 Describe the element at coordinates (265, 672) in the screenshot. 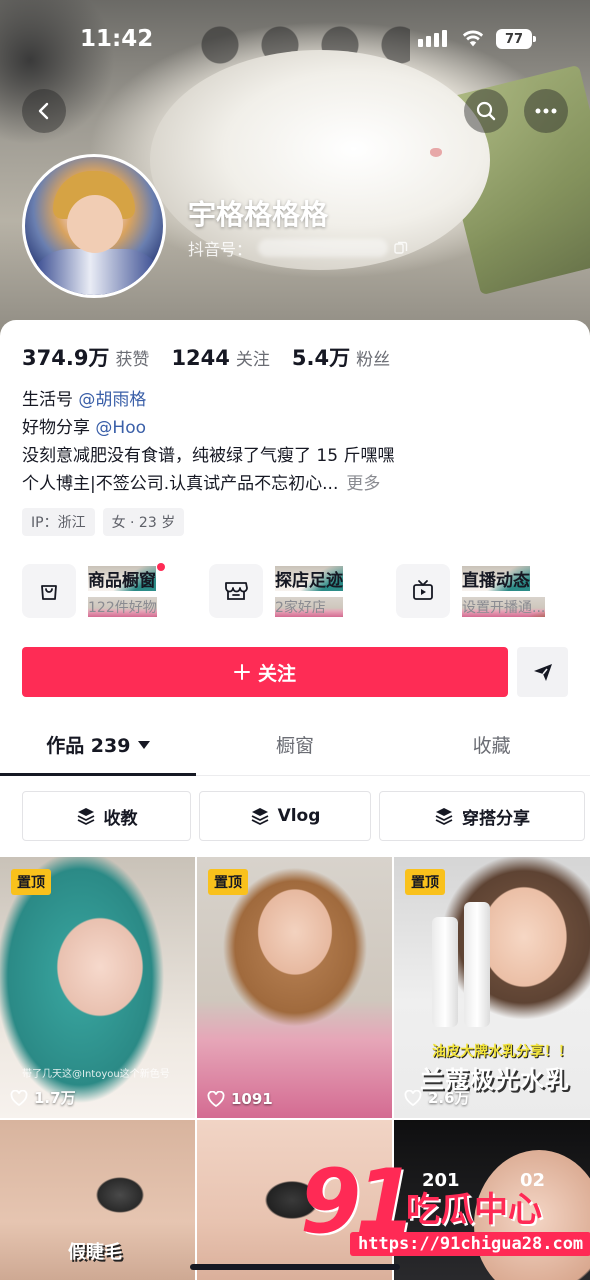

I see `follow-button: 关注` at that location.